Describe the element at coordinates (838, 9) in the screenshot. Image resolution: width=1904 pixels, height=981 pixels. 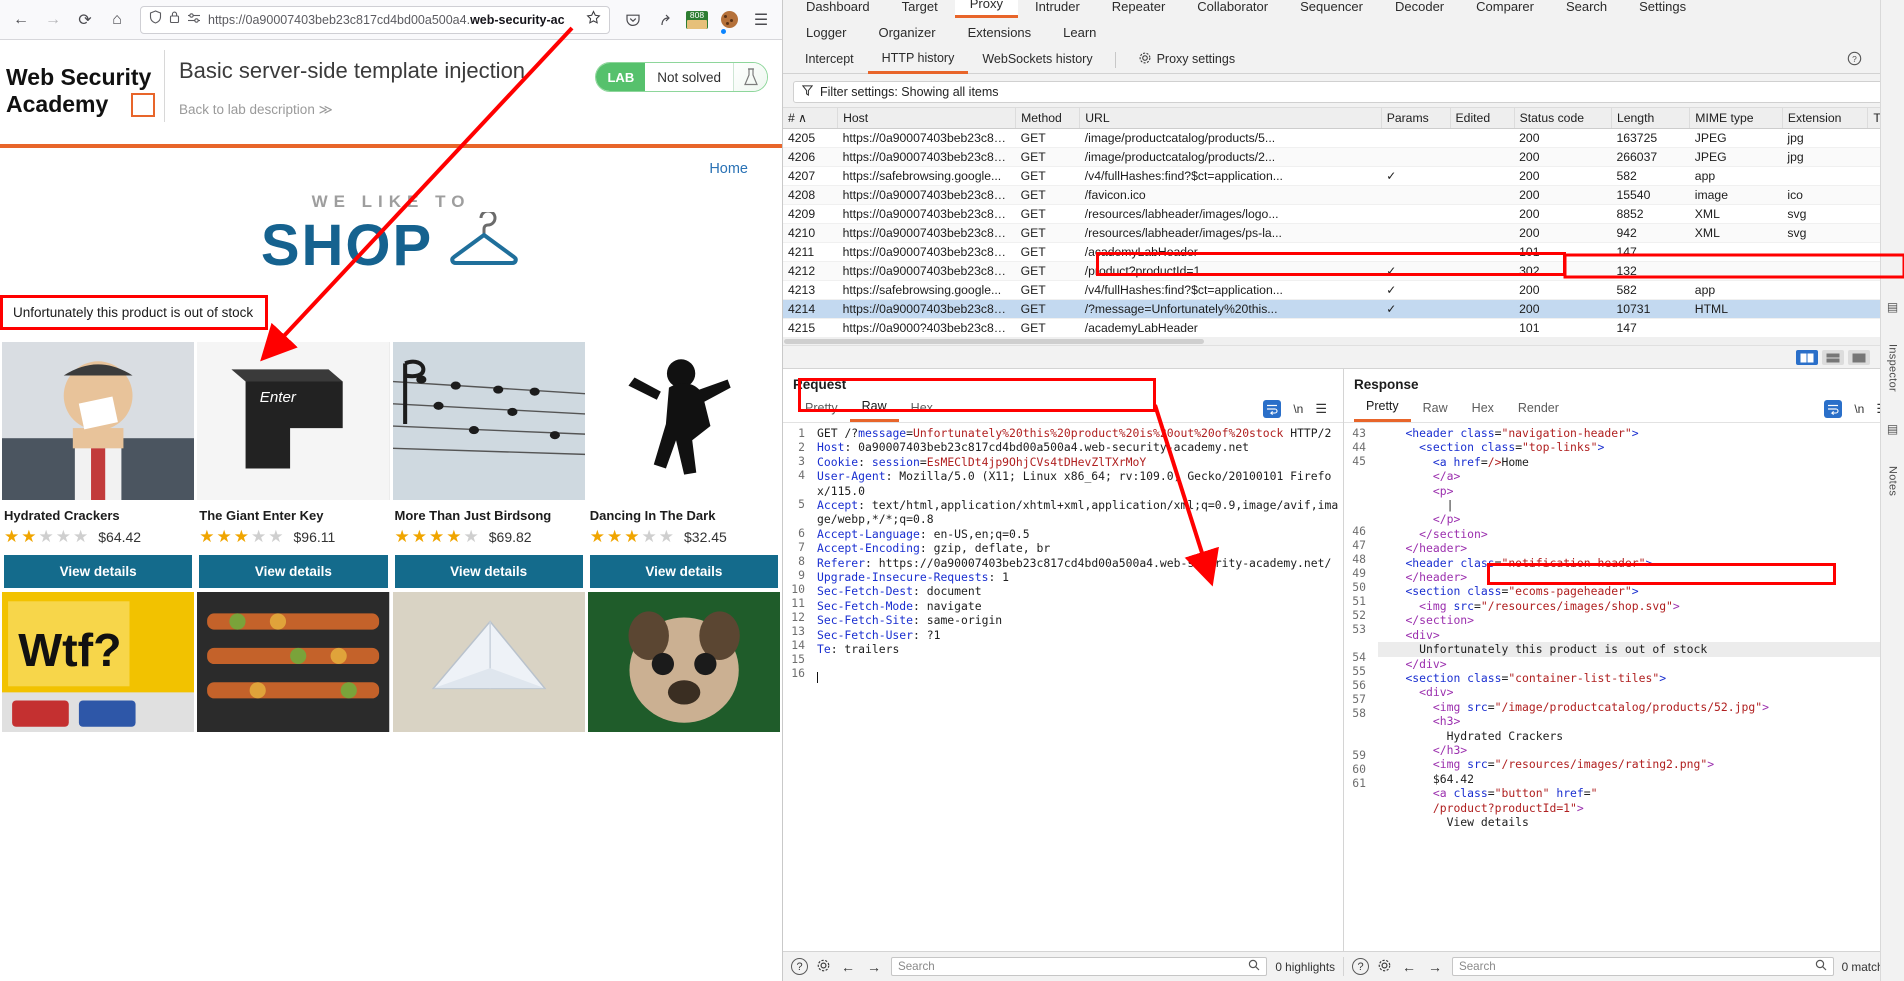
I see `tab-dashboard: Dashboard` at that location.